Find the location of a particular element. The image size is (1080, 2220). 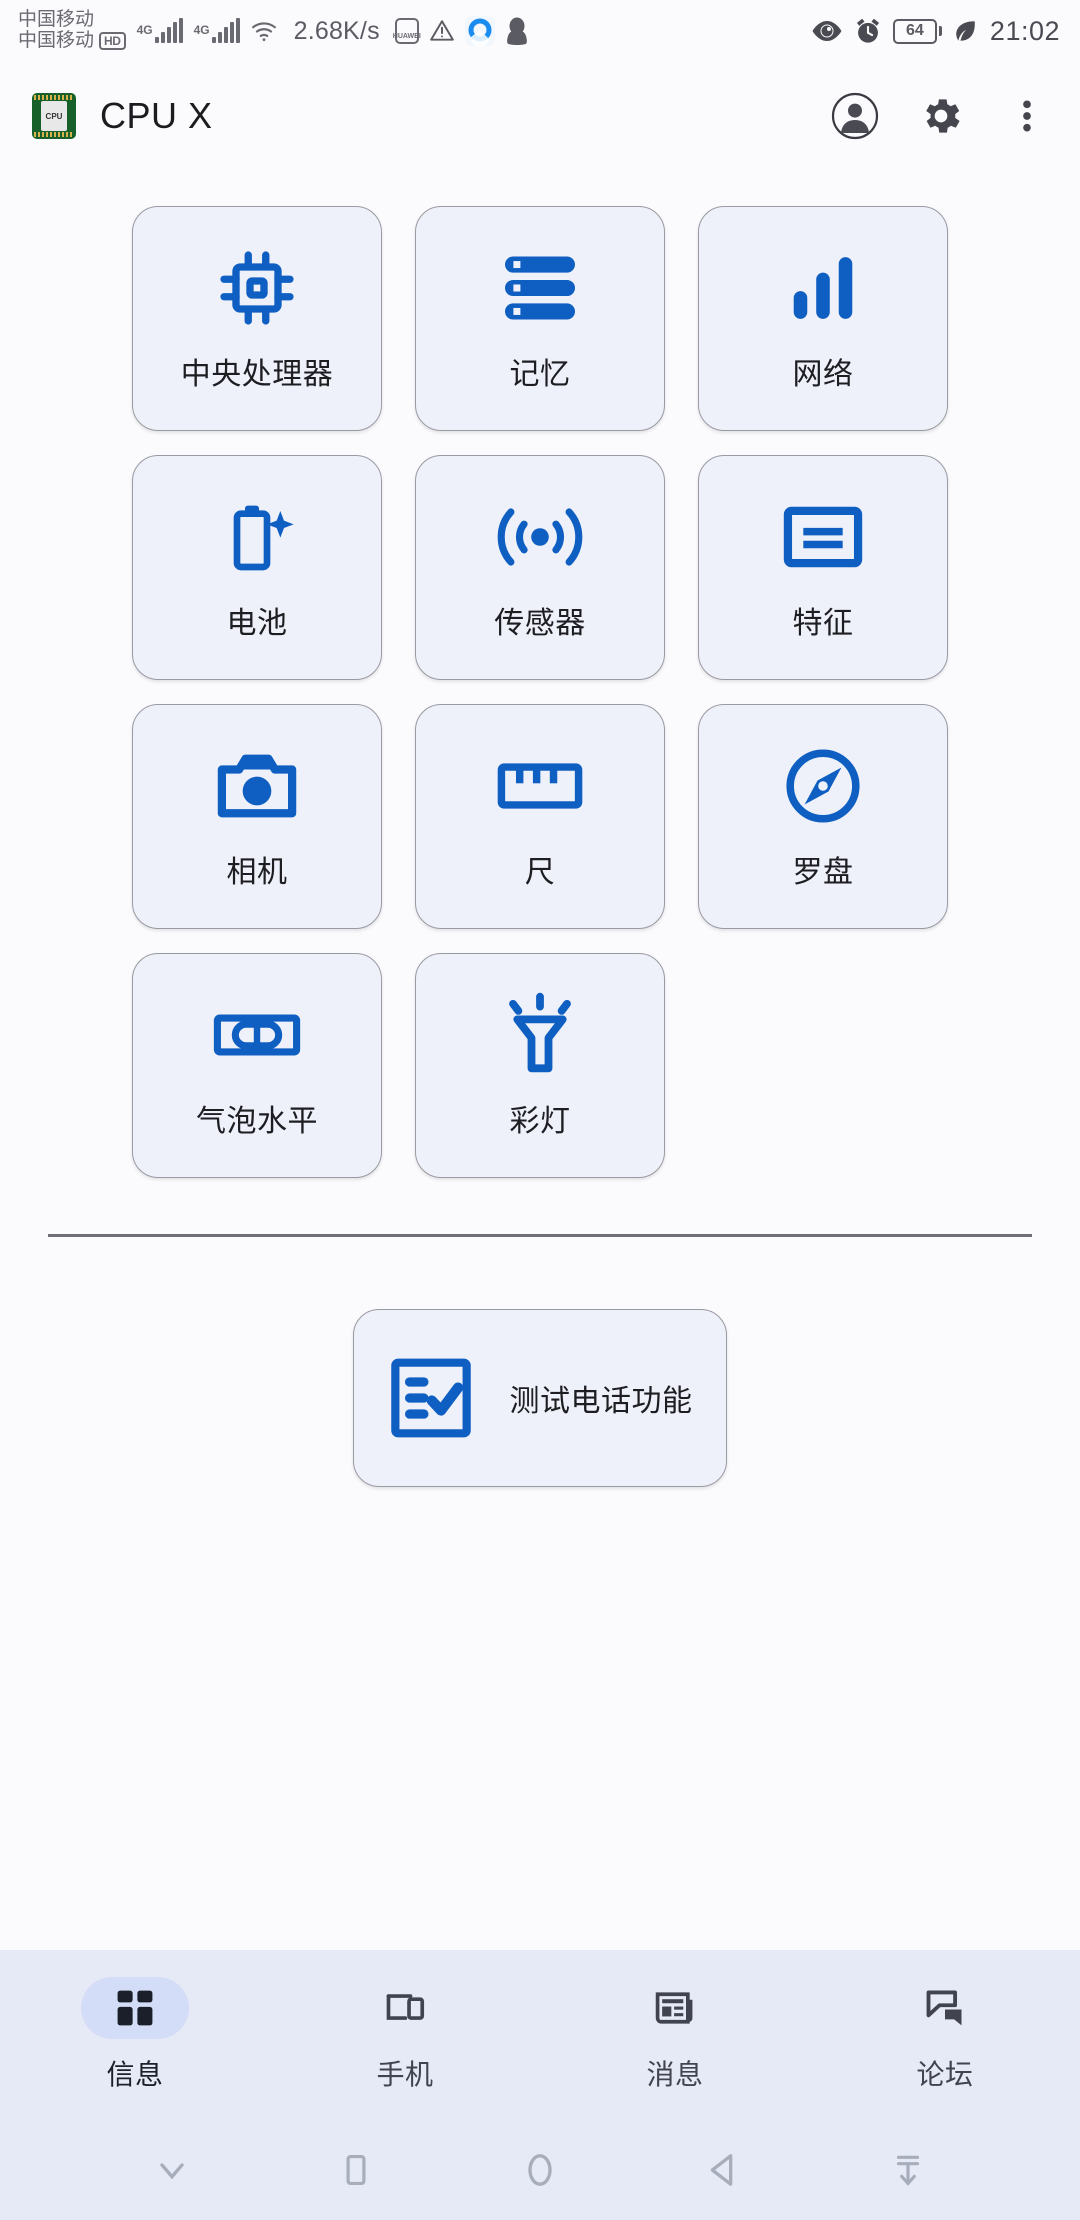

recents-icon is located at coordinates (356, 2170).